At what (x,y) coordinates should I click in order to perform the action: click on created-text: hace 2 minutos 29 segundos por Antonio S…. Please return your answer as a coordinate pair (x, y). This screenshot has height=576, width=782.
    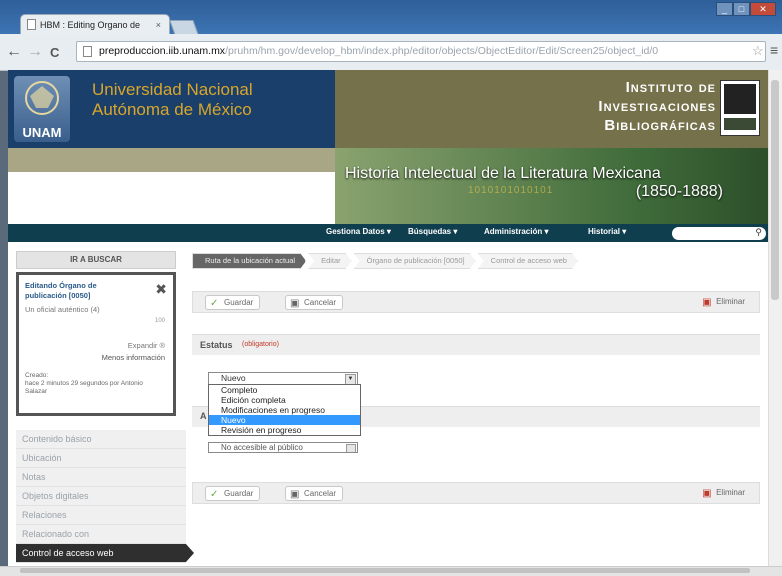
    Looking at the image, I should click on (84, 387).